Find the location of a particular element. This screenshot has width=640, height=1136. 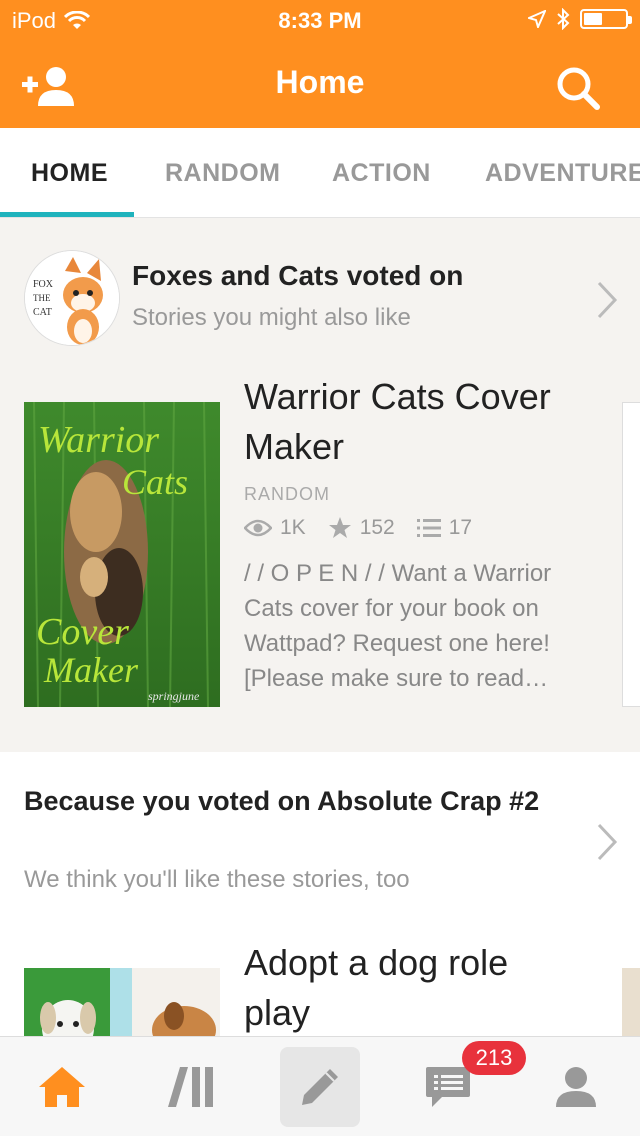

profile-icon is located at coordinates (576, 1087).